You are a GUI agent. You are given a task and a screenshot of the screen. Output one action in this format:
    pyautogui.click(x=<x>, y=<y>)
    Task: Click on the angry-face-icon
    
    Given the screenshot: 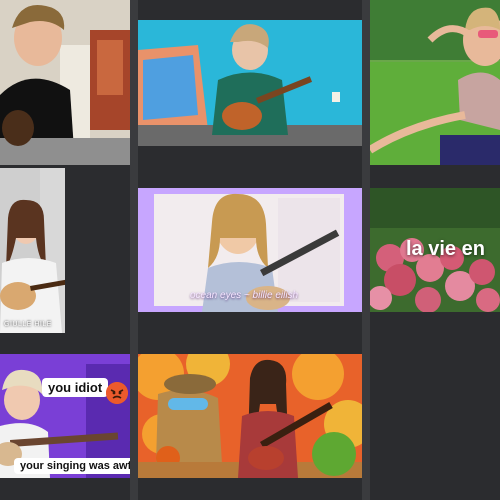 What is the action you would take?
    pyautogui.click(x=117, y=393)
    